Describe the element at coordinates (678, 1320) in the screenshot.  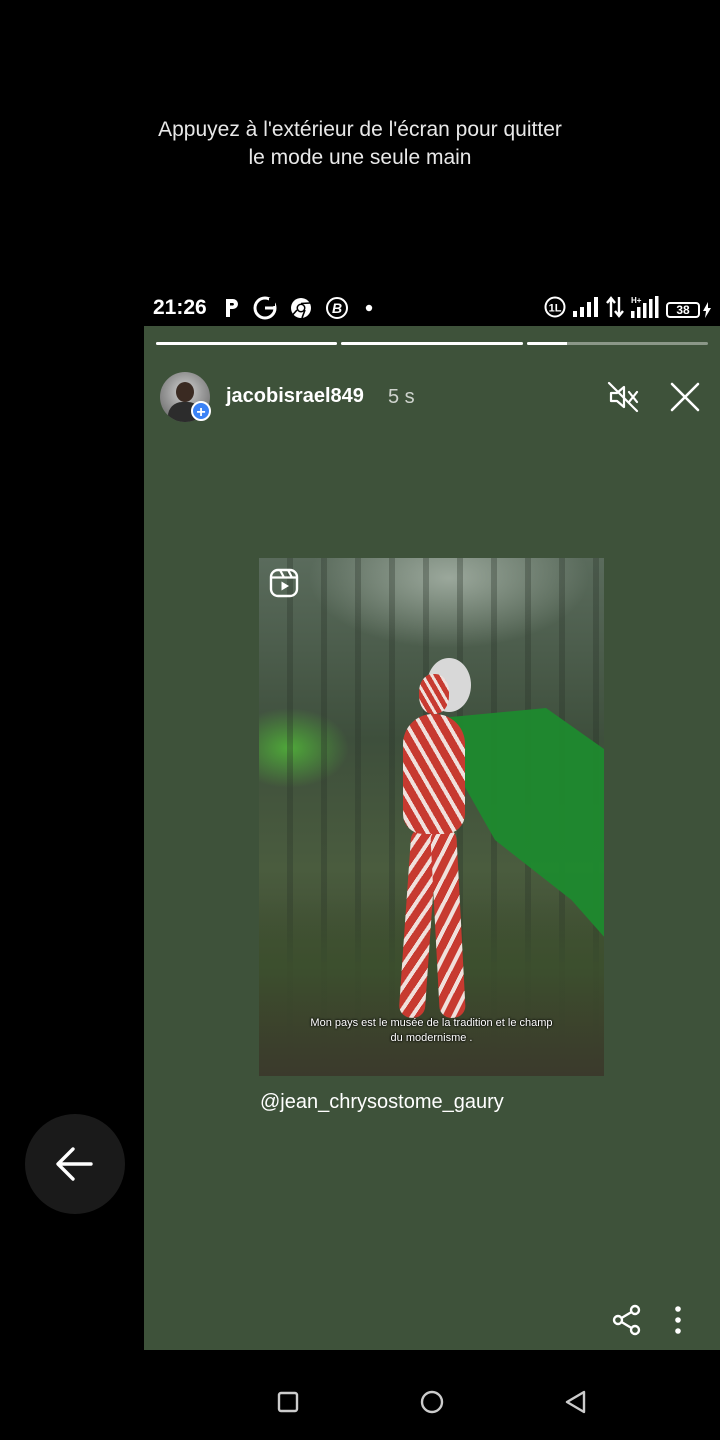
I see `more-options-icon` at that location.